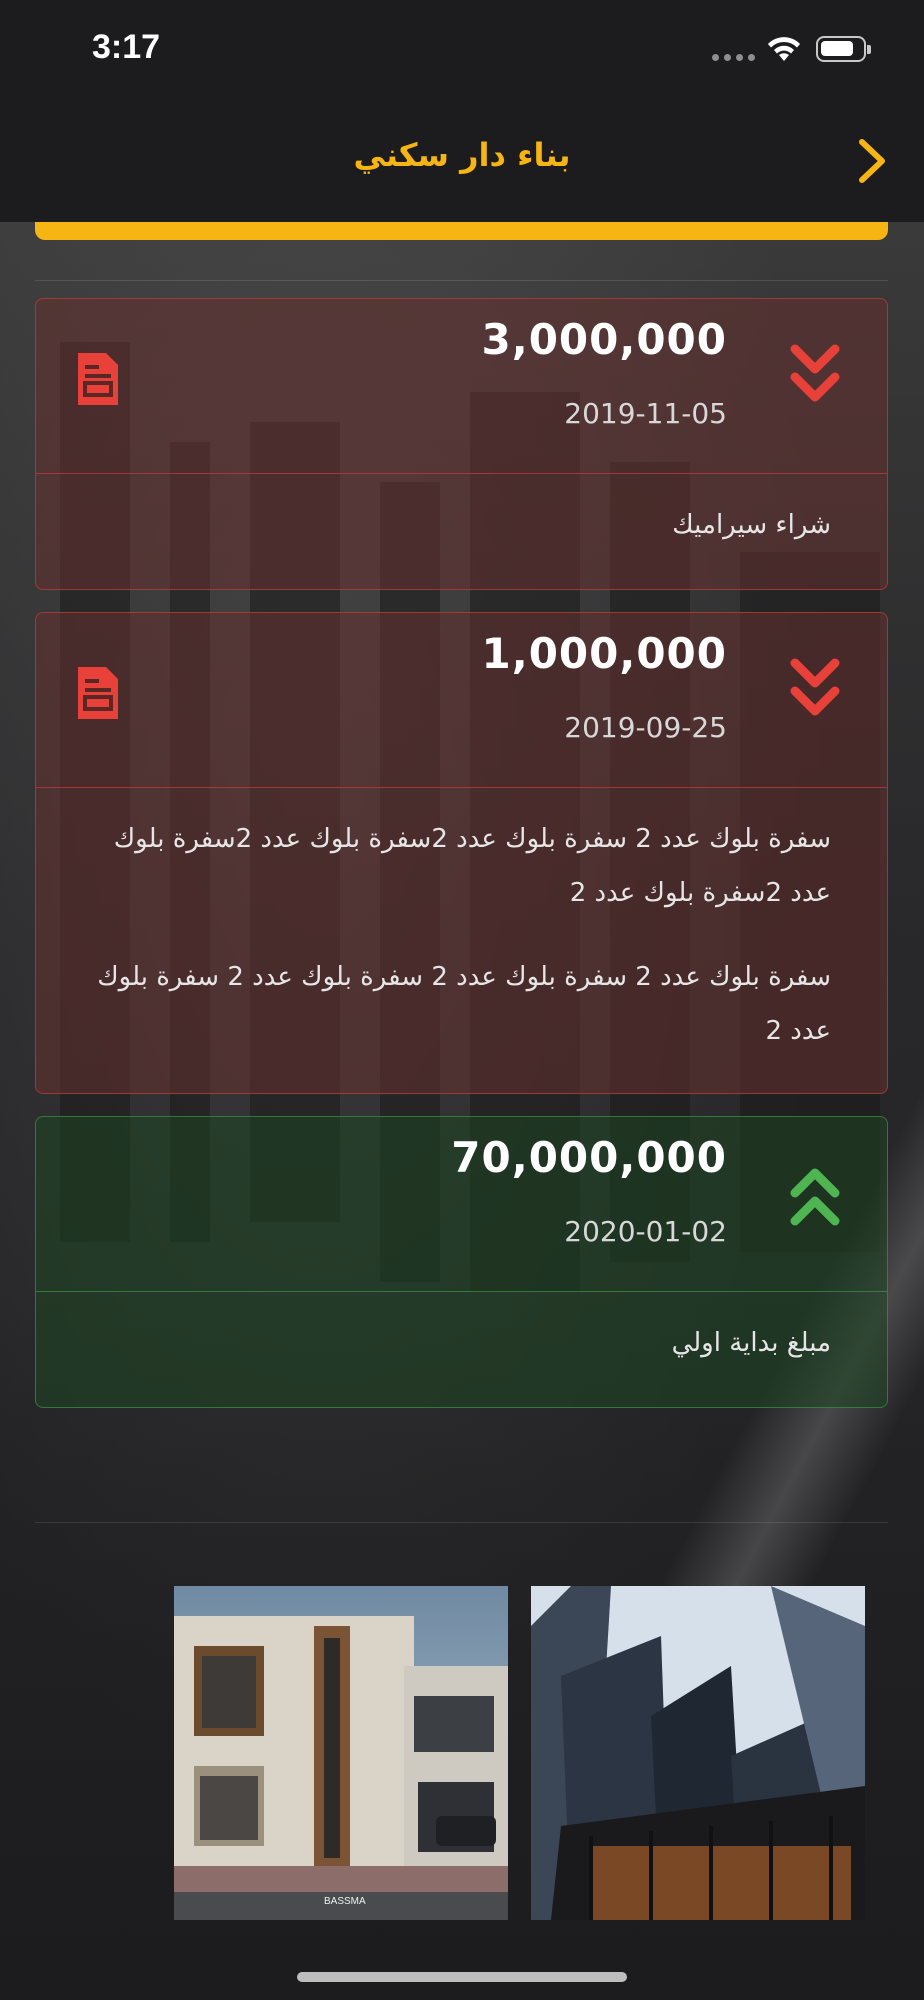 This screenshot has width=924, height=2000. I want to click on navigation-bar: بناء دار سكني, so click(462, 161).